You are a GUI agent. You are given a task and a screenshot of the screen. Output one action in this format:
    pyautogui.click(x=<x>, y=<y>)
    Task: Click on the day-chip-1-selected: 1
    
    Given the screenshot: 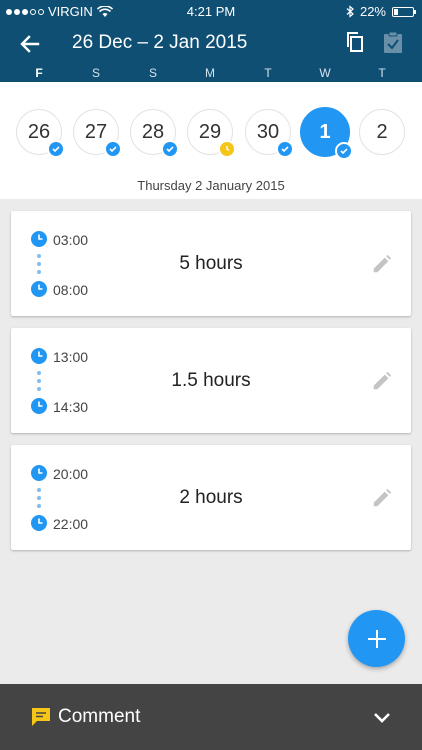 What is the action you would take?
    pyautogui.click(x=326, y=133)
    